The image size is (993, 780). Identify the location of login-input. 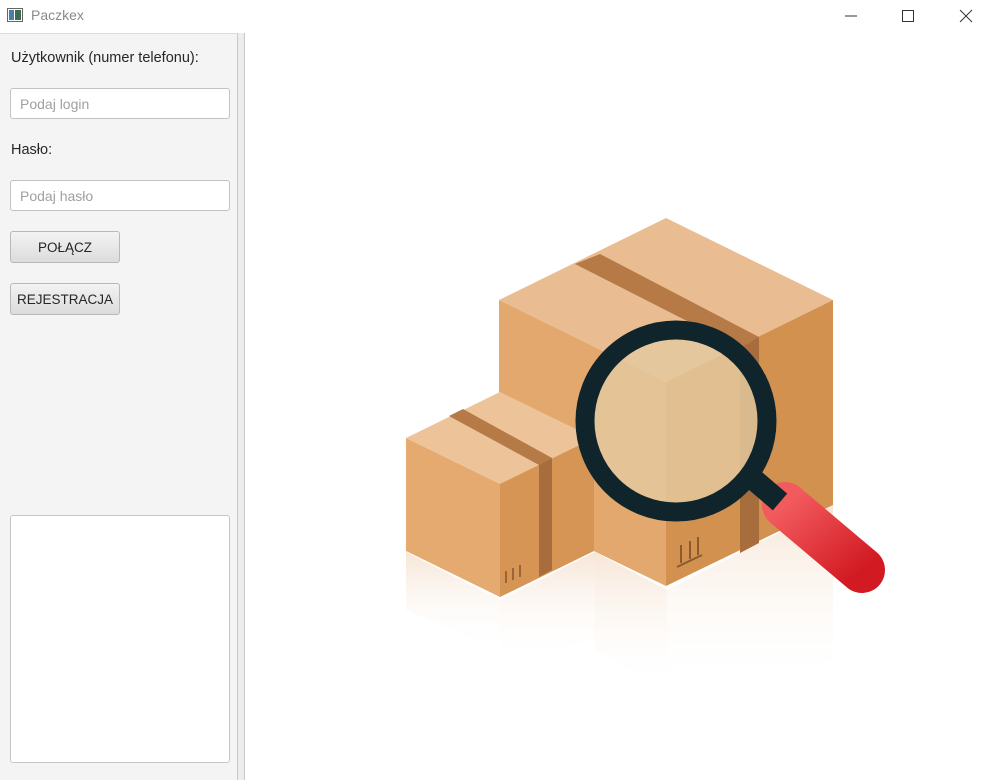
(120, 103).